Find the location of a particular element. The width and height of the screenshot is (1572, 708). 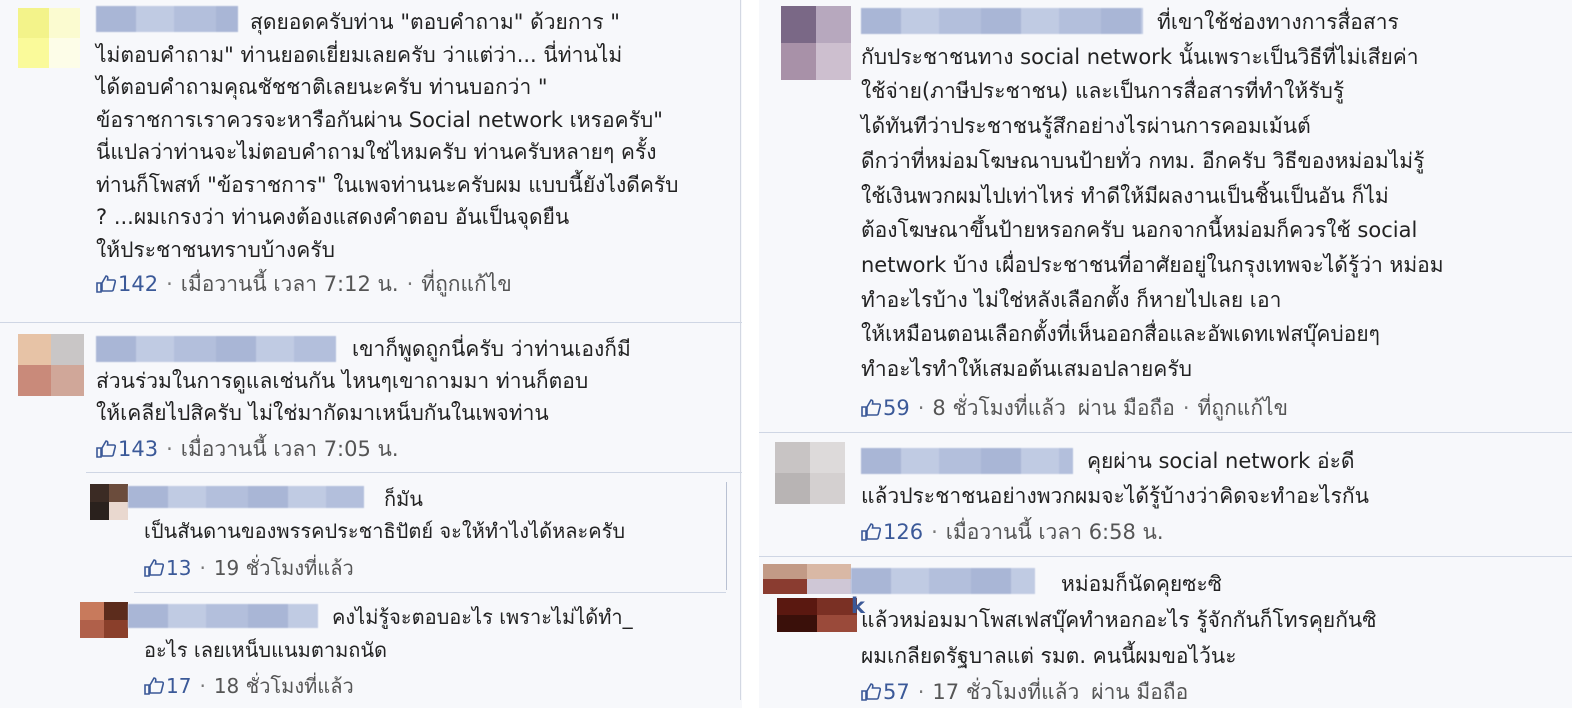

comment-meta: 142 · เมื่อวานนี้ เวลา 7:12 น. · ที่ถูกแก้ไข is located at coordinates (304, 284).